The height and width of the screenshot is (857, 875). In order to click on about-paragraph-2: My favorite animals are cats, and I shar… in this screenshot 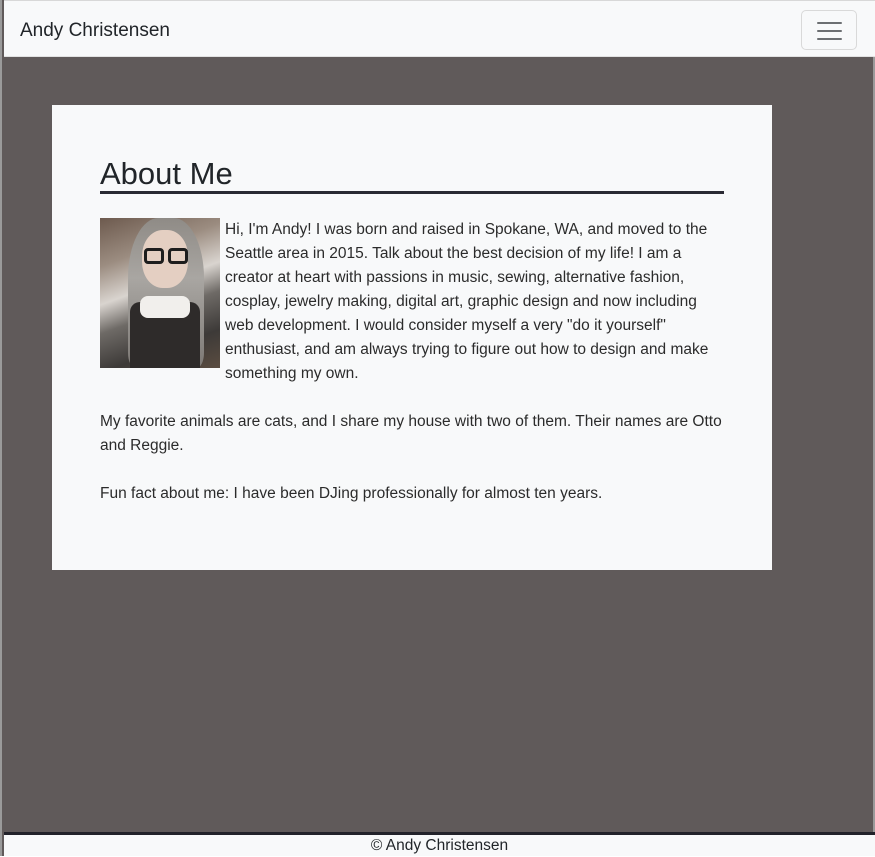, I will do `click(411, 433)`.